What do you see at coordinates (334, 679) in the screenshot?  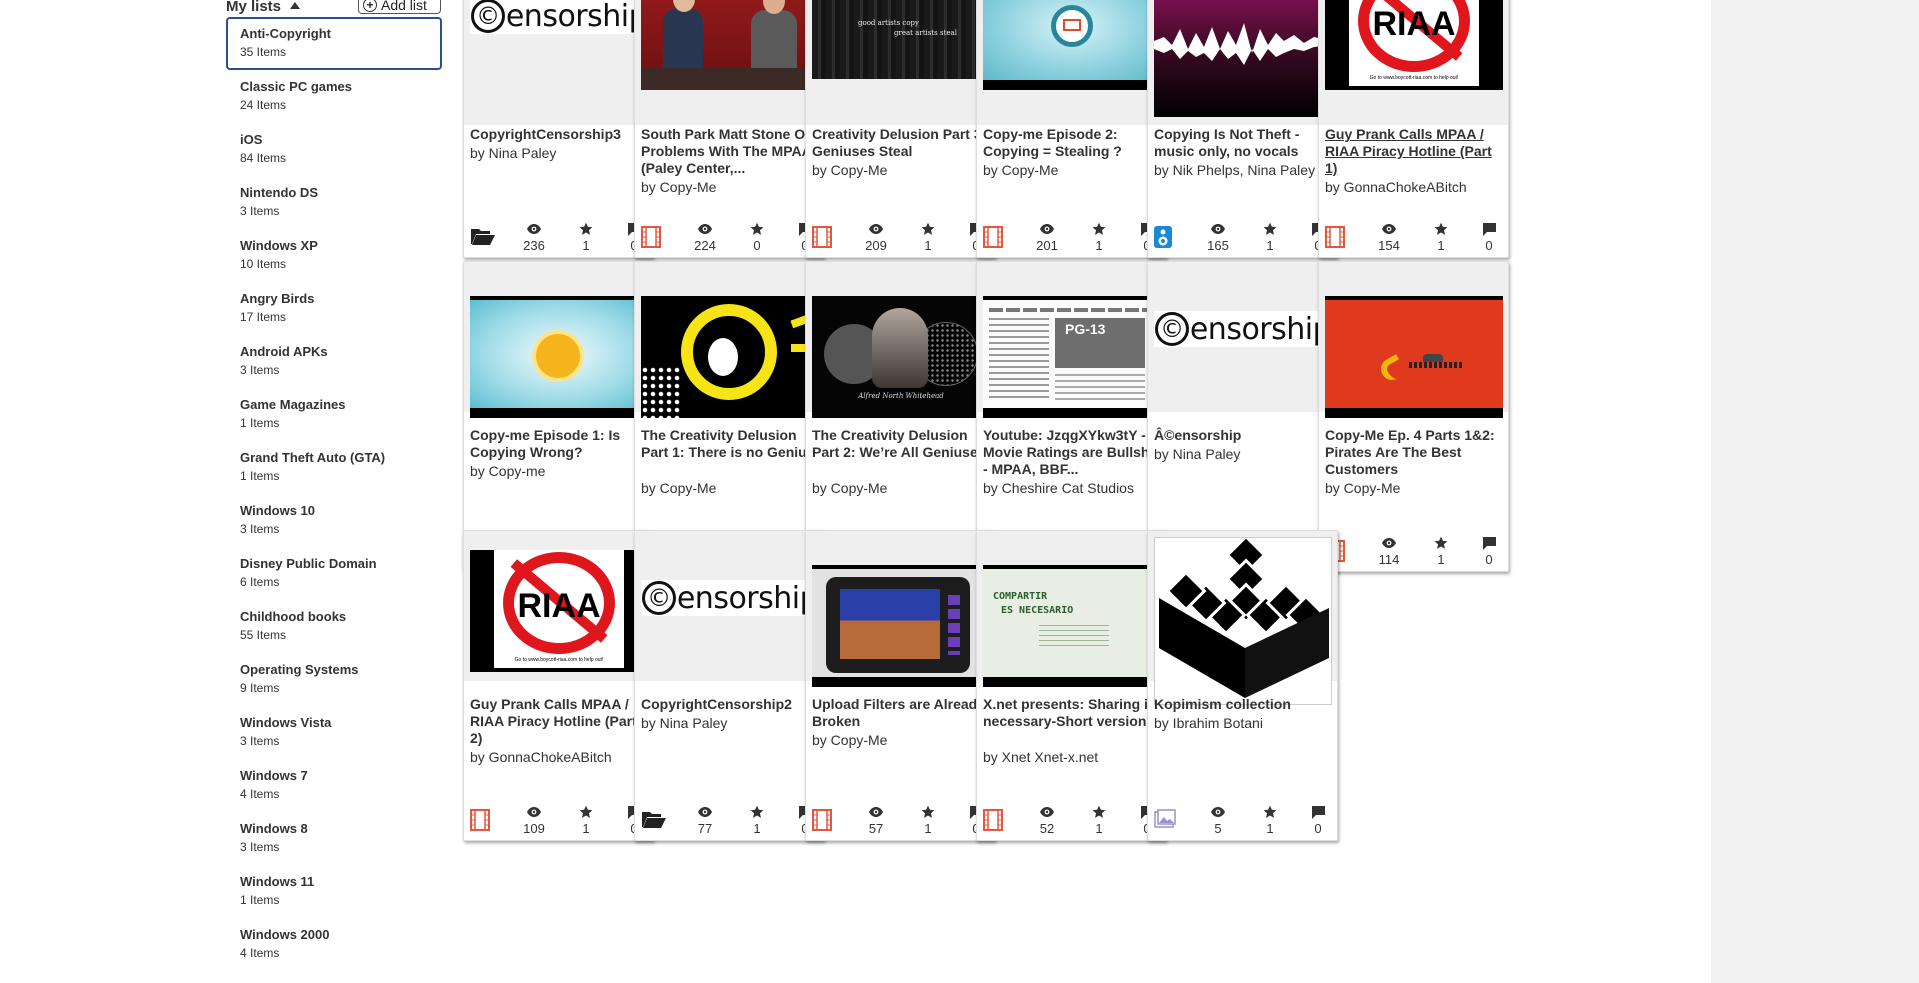 I see `list-item: Operating Systems 9 Items` at bounding box center [334, 679].